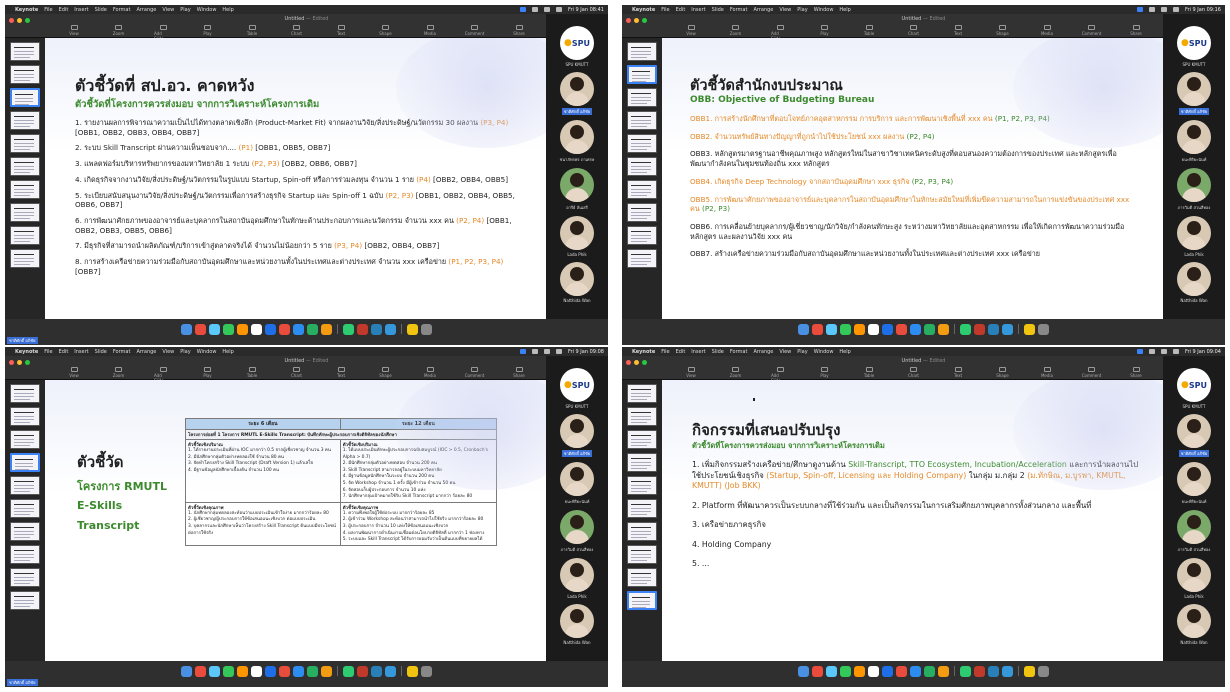 The image size is (1230, 692). What do you see at coordinates (831, 329) in the screenshot?
I see `safari-icon` at bounding box center [831, 329].